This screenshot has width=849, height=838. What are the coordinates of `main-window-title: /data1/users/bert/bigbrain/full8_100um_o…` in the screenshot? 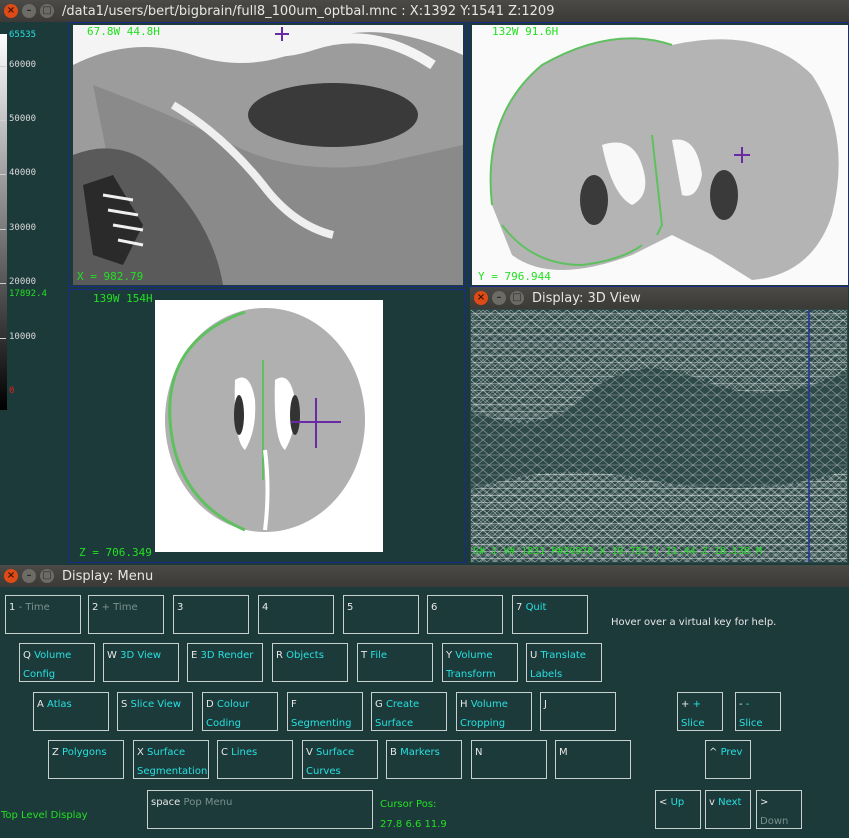 It's located at (308, 11).